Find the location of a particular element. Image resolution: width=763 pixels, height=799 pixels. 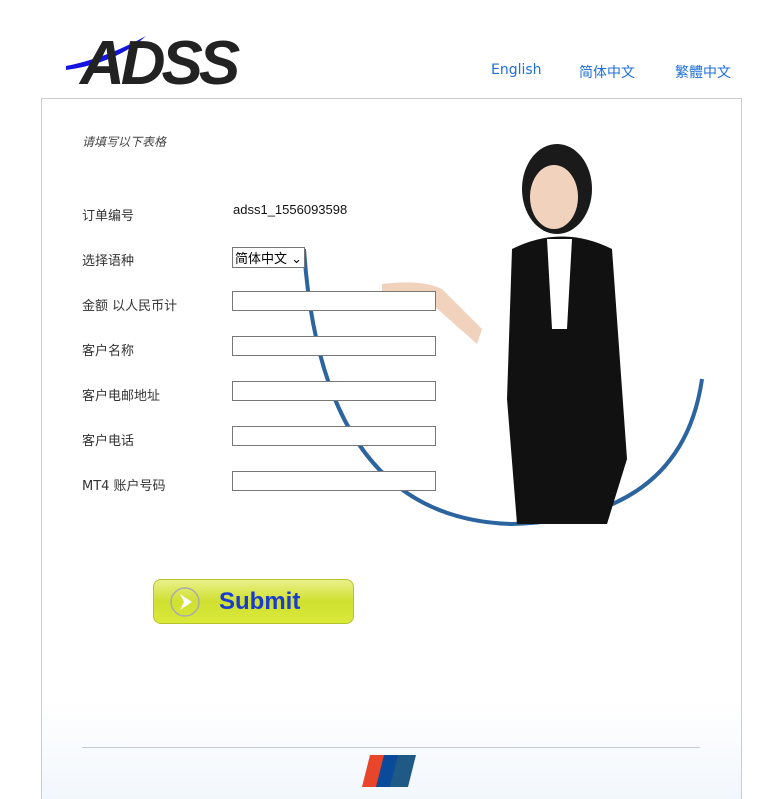

submit-label: Submit is located at coordinates (260, 601).